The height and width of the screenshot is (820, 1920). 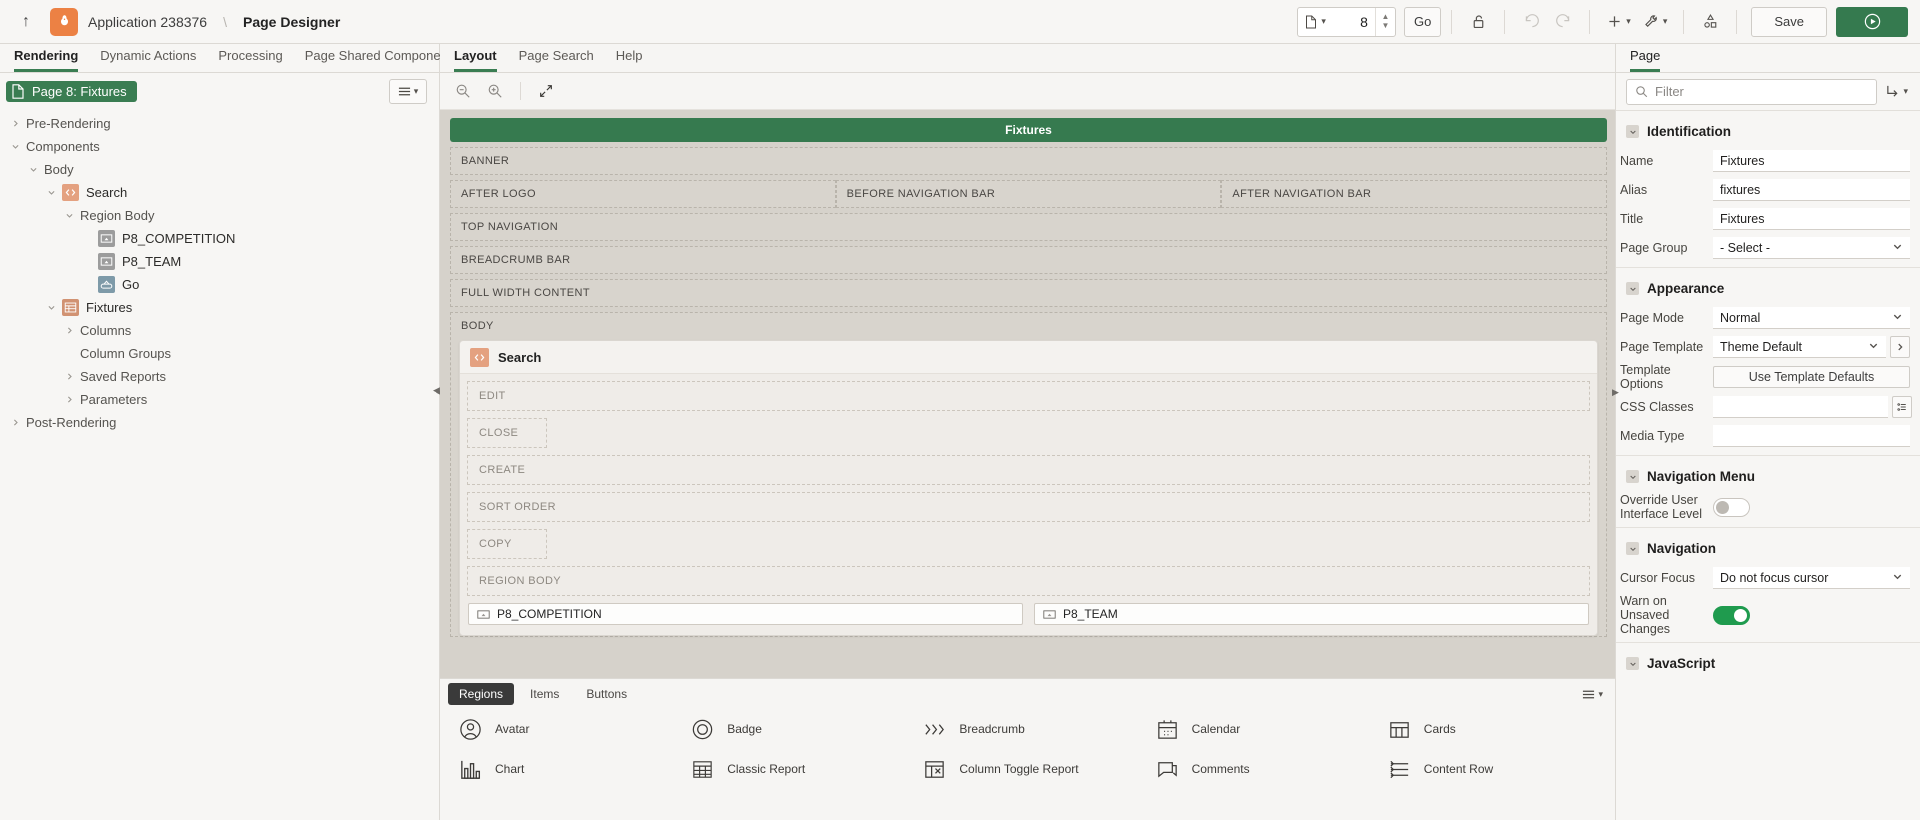 What do you see at coordinates (629, 60) in the screenshot?
I see `tab-help: Help` at bounding box center [629, 60].